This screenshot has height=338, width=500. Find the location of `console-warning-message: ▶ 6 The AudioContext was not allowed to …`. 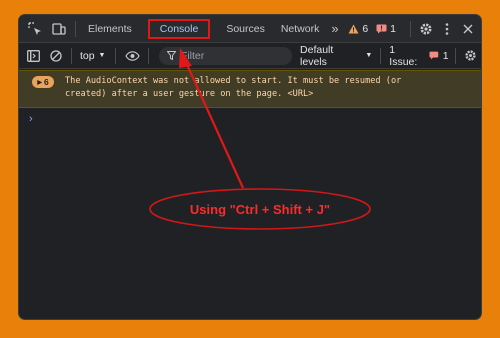

console-warning-message: ▶ 6 The AudioContext was not allowed to … is located at coordinates (250, 89).